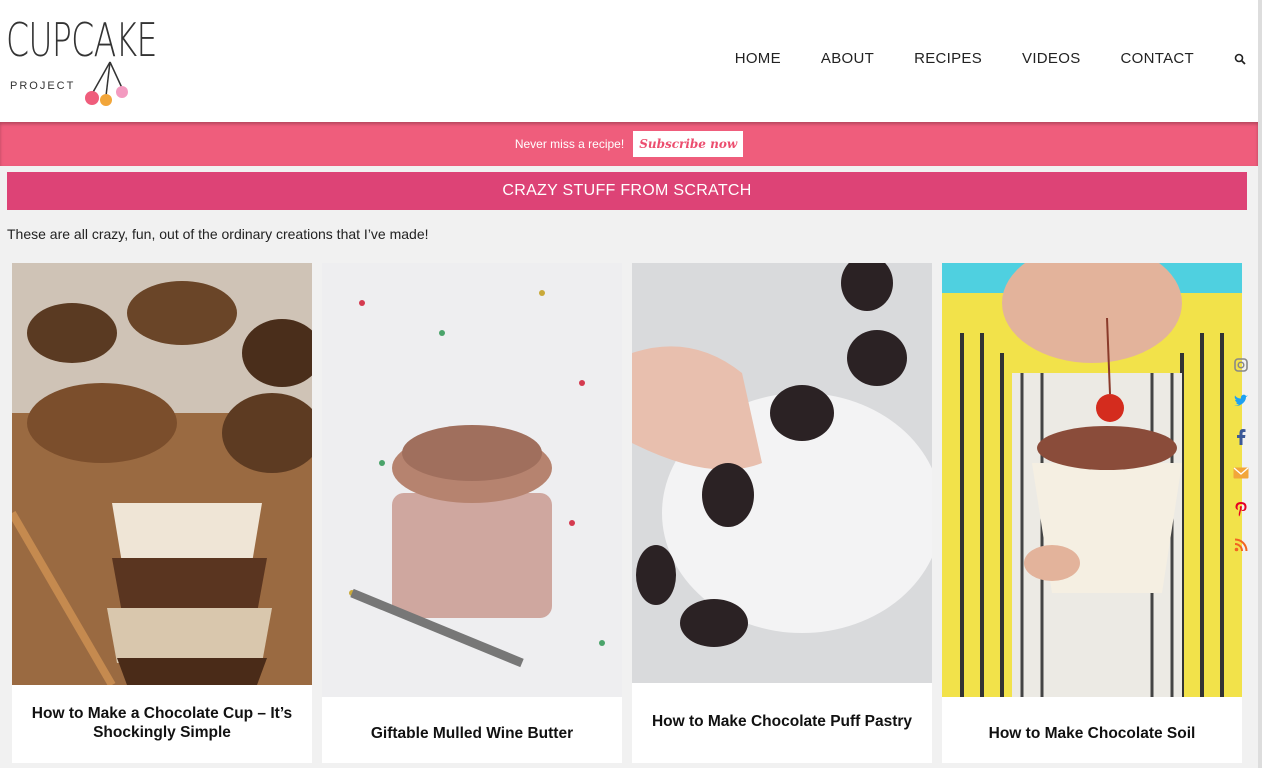 Image resolution: width=1262 pixels, height=768 pixels. I want to click on twitter-icon, so click(1241, 401).